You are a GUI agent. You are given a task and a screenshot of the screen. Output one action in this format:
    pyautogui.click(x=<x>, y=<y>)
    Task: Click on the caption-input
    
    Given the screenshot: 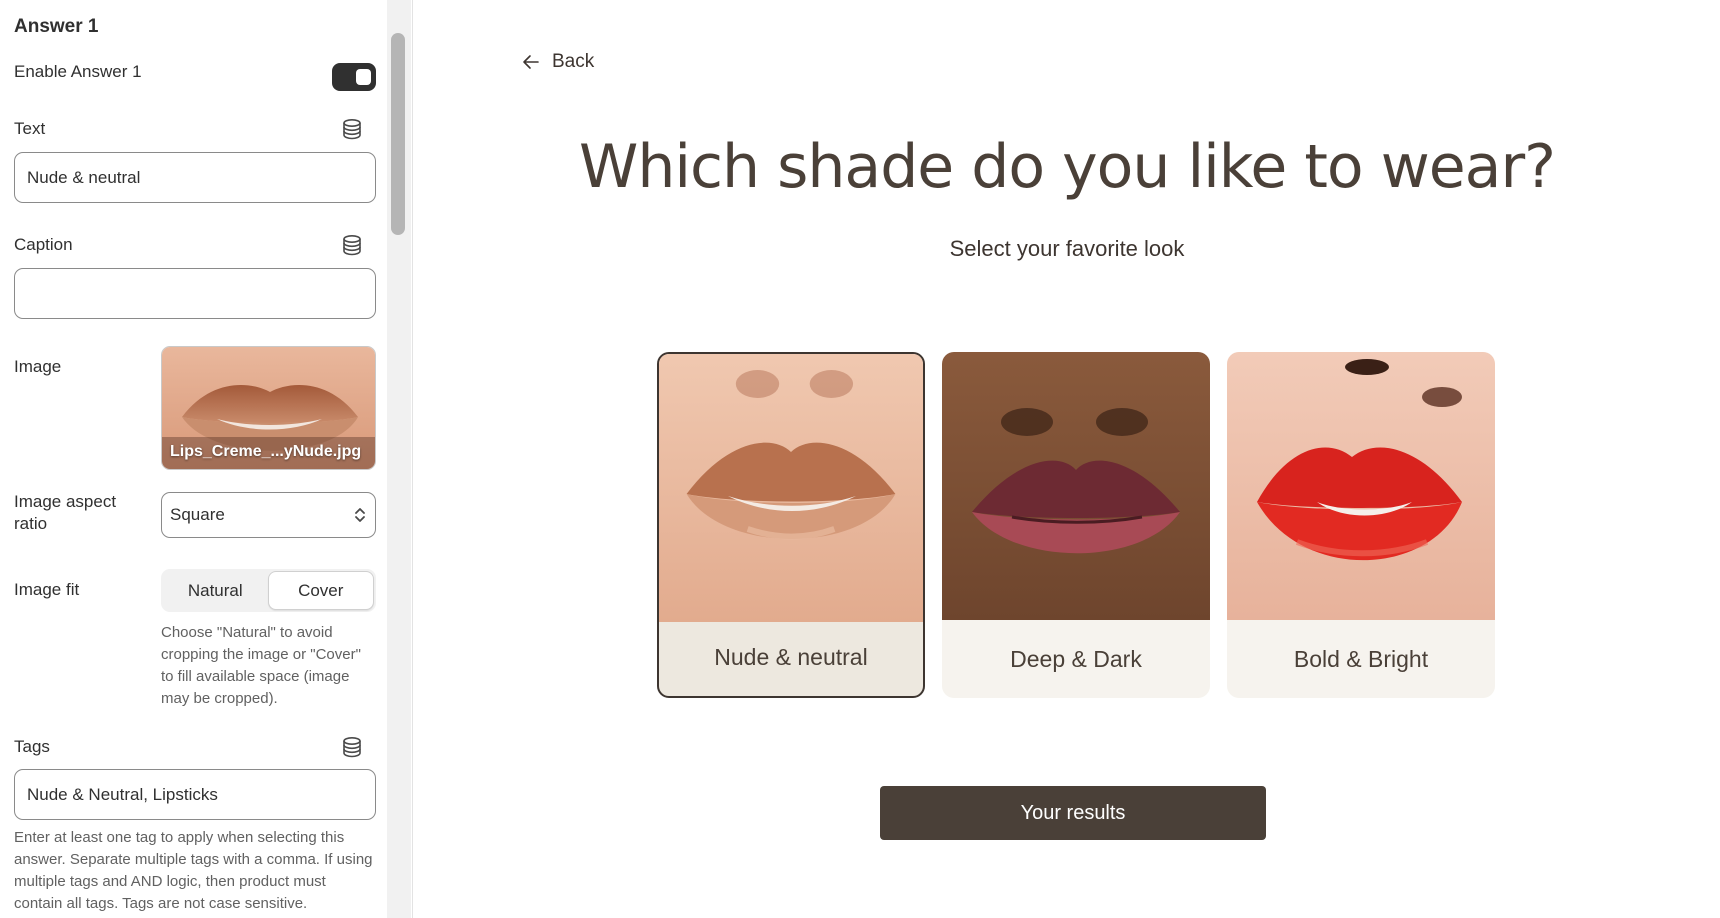 What is the action you would take?
    pyautogui.click(x=195, y=293)
    